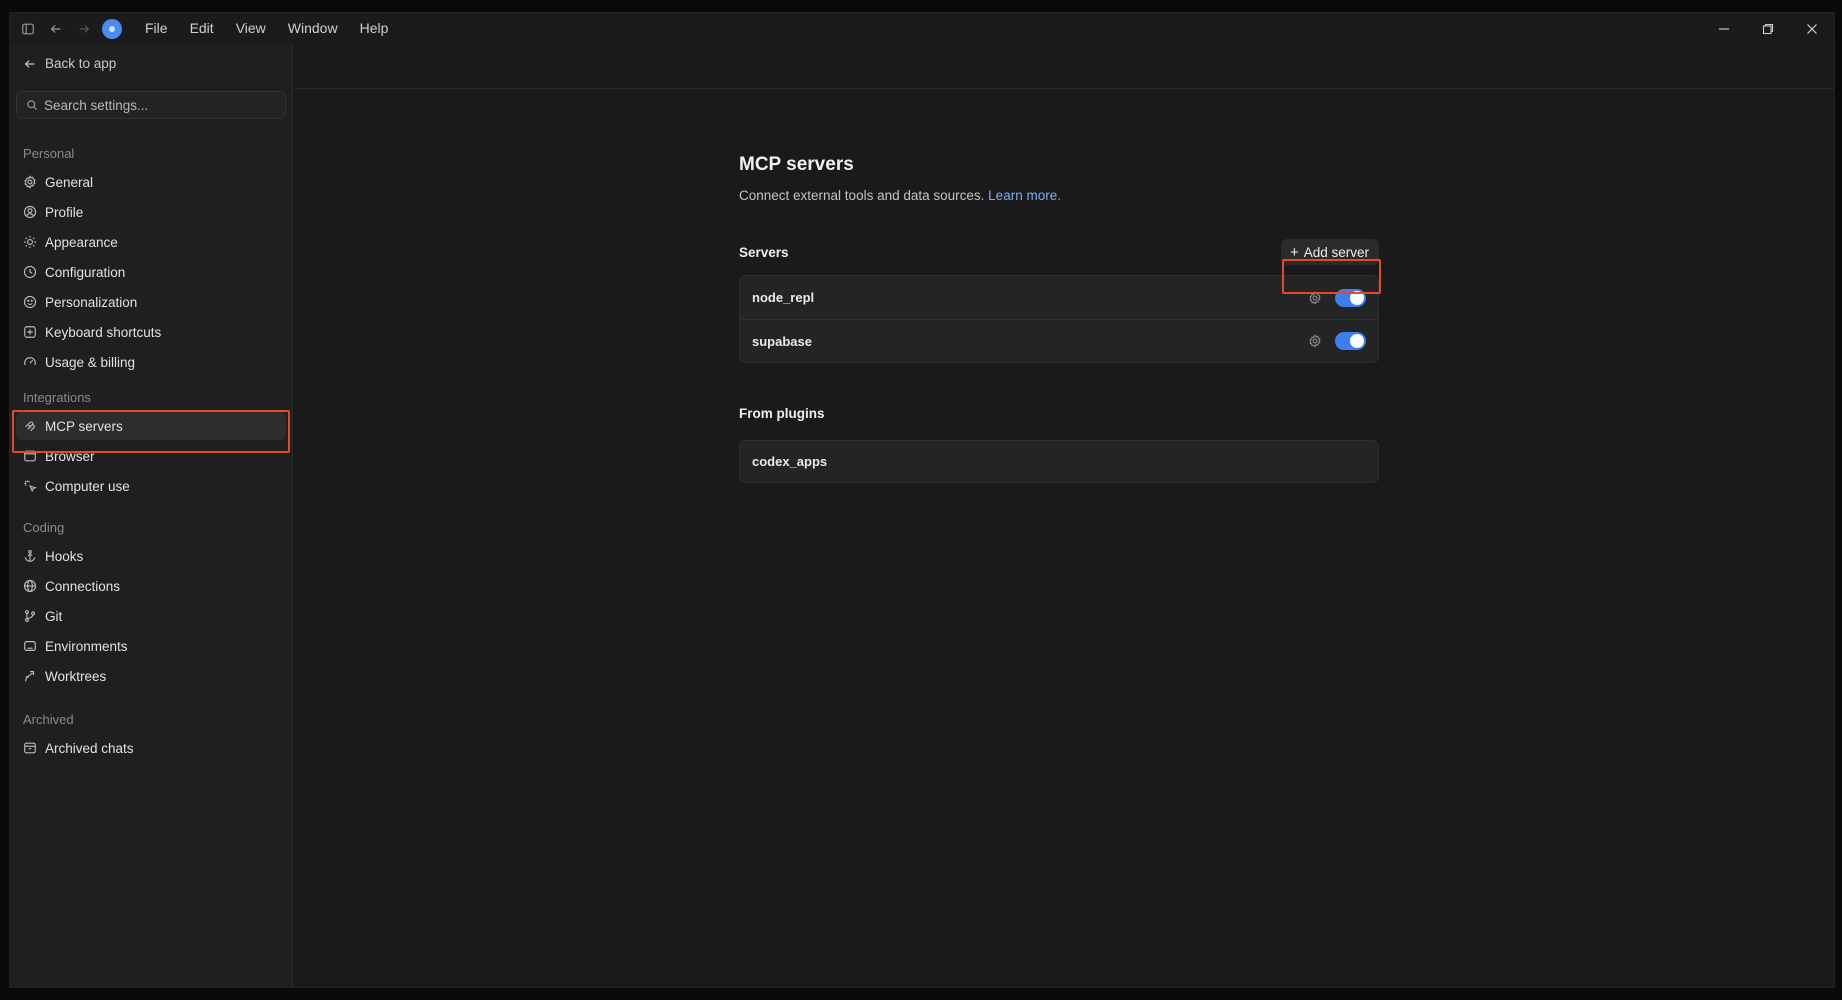 This screenshot has width=1842, height=1000. Describe the element at coordinates (151, 676) in the screenshot. I see `sidebar-item-worktrees: Worktrees` at that location.